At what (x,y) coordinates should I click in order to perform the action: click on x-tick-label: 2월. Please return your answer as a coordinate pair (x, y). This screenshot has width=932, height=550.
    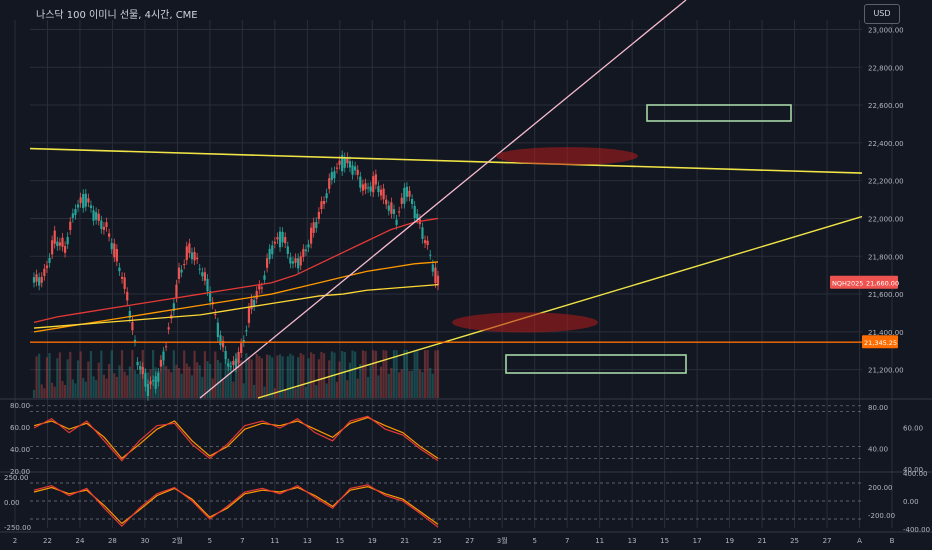
    Looking at the image, I should click on (177, 540).